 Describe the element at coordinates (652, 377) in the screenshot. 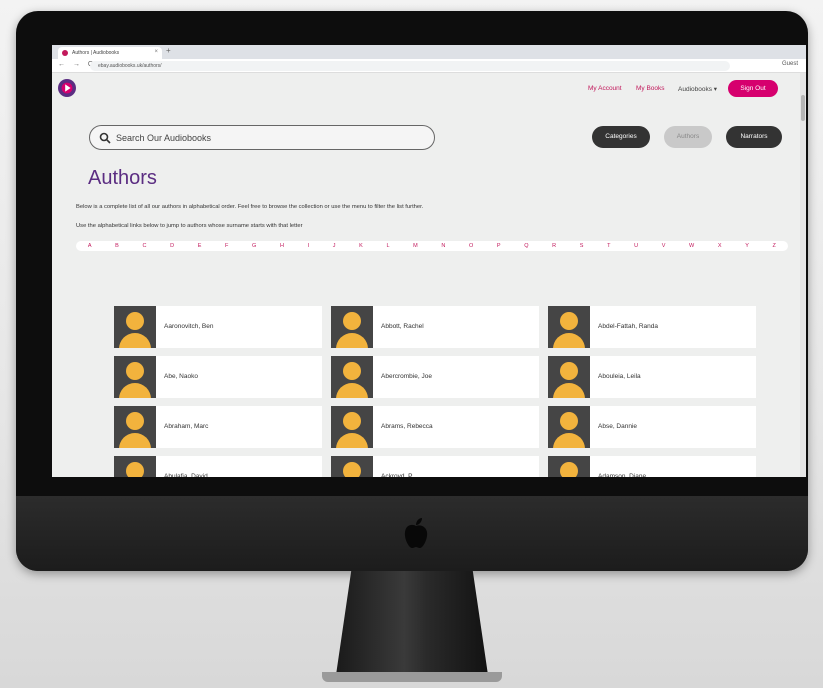

I see `author-card: Abouleia, Leila` at that location.